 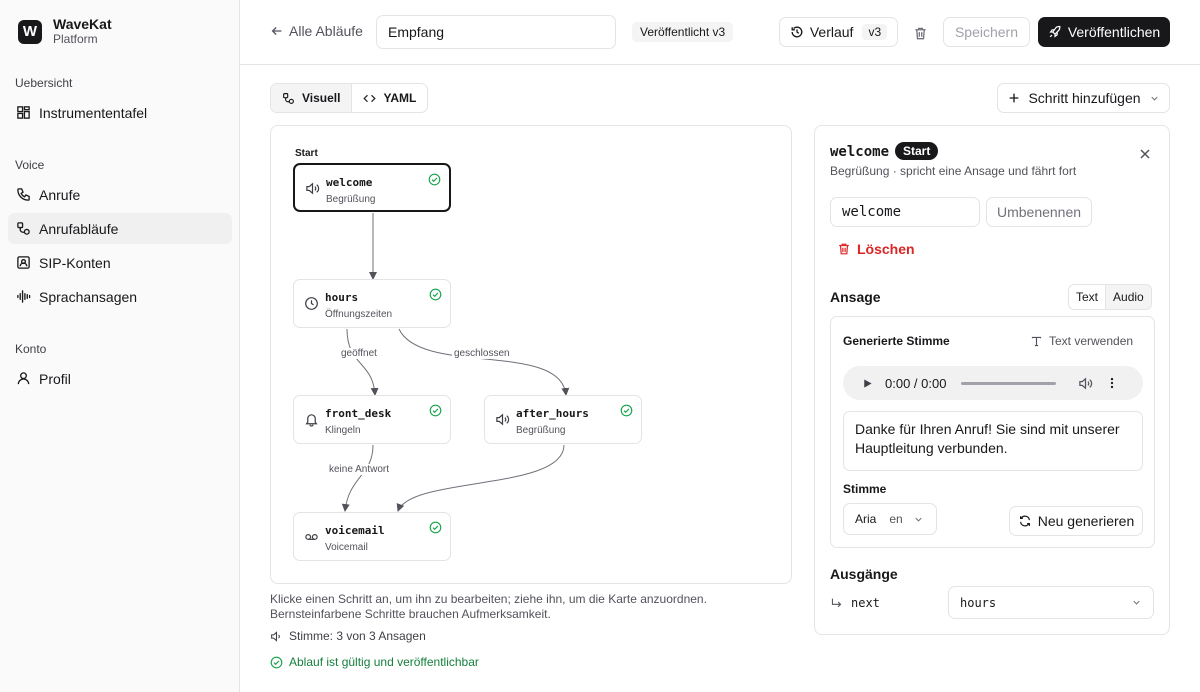 I want to click on back-link: Alle Abläufe, so click(x=316, y=31).